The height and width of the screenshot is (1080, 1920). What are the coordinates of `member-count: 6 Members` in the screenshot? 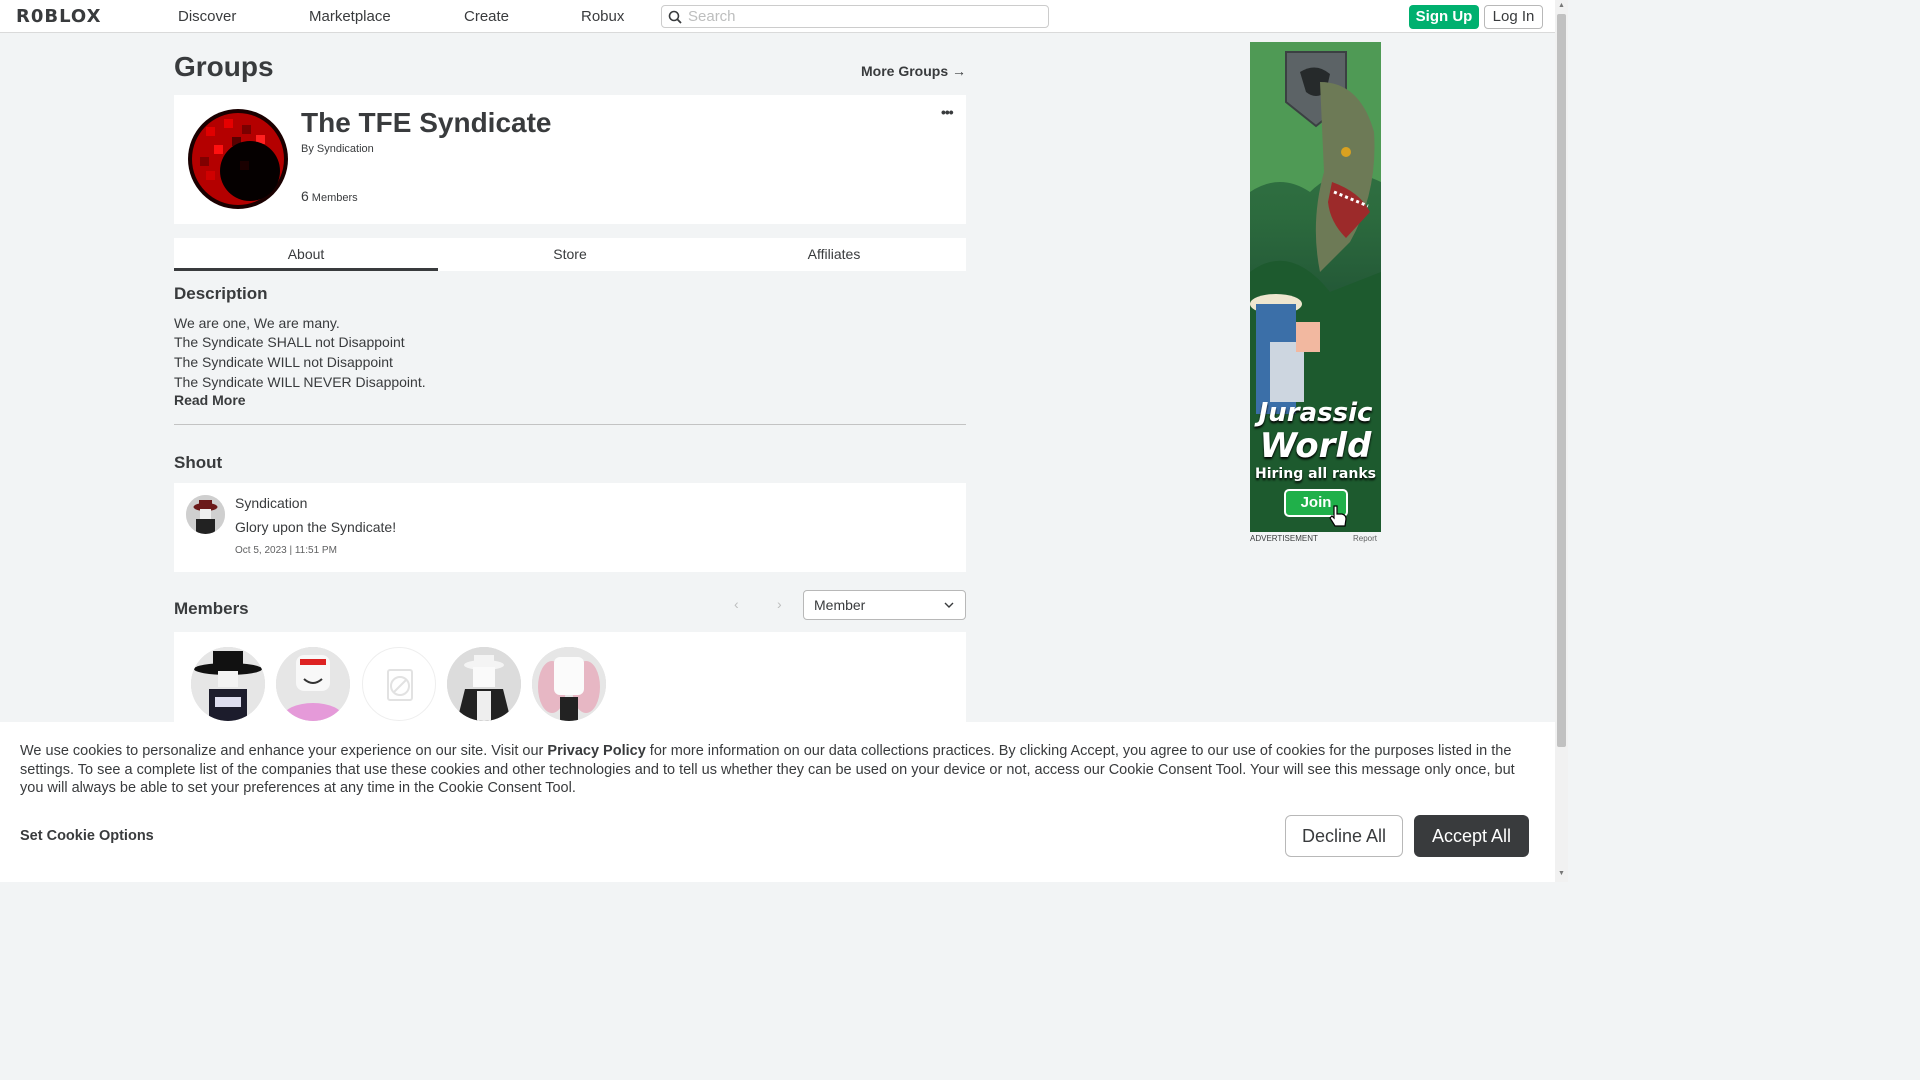 It's located at (329, 196).